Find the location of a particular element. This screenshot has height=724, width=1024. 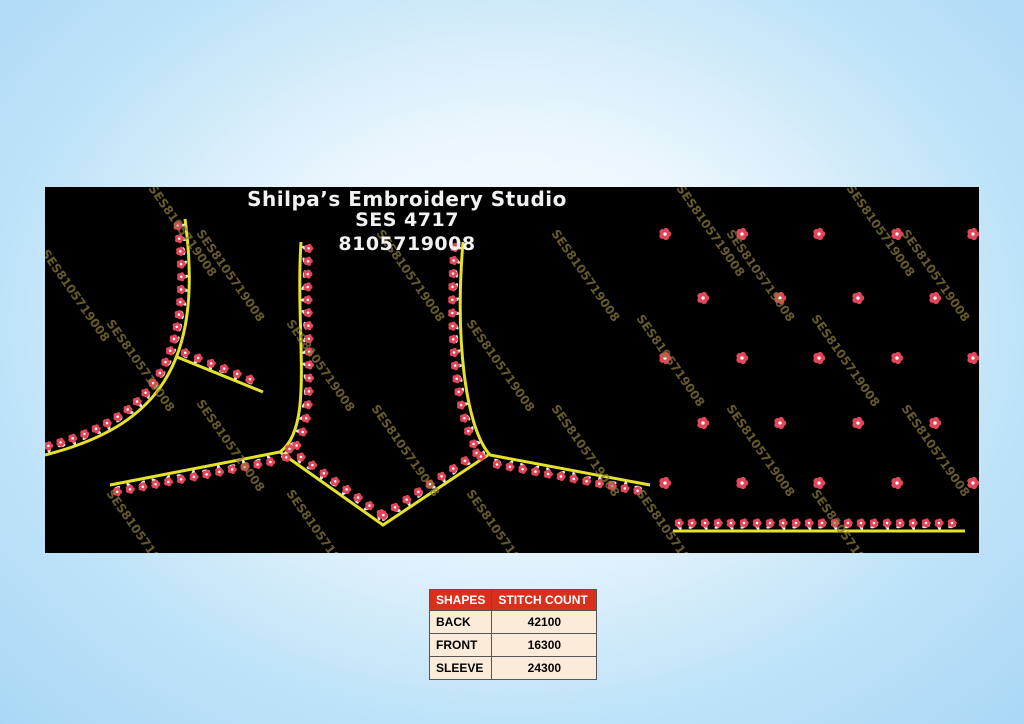

table-row: FRONT 16300 is located at coordinates (513, 645).